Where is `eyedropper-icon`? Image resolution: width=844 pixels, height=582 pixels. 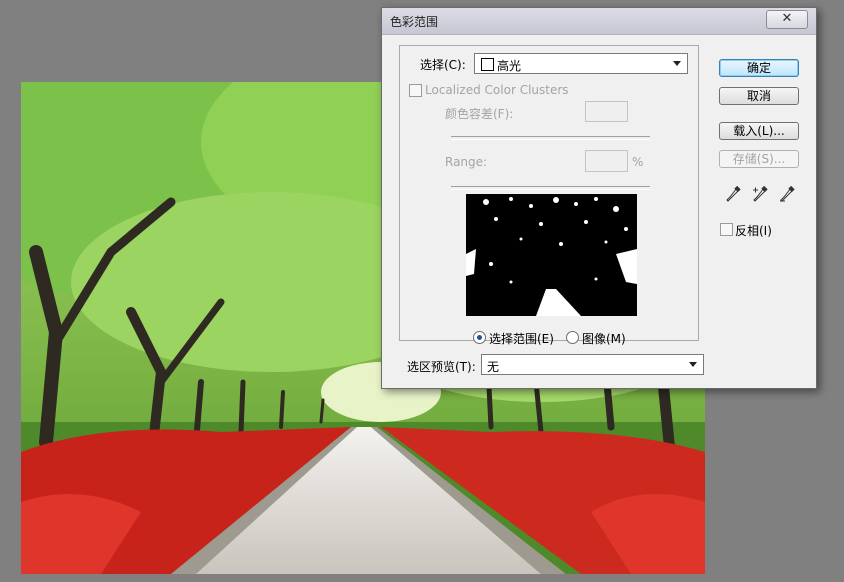 eyedropper-icon is located at coordinates (733, 195).